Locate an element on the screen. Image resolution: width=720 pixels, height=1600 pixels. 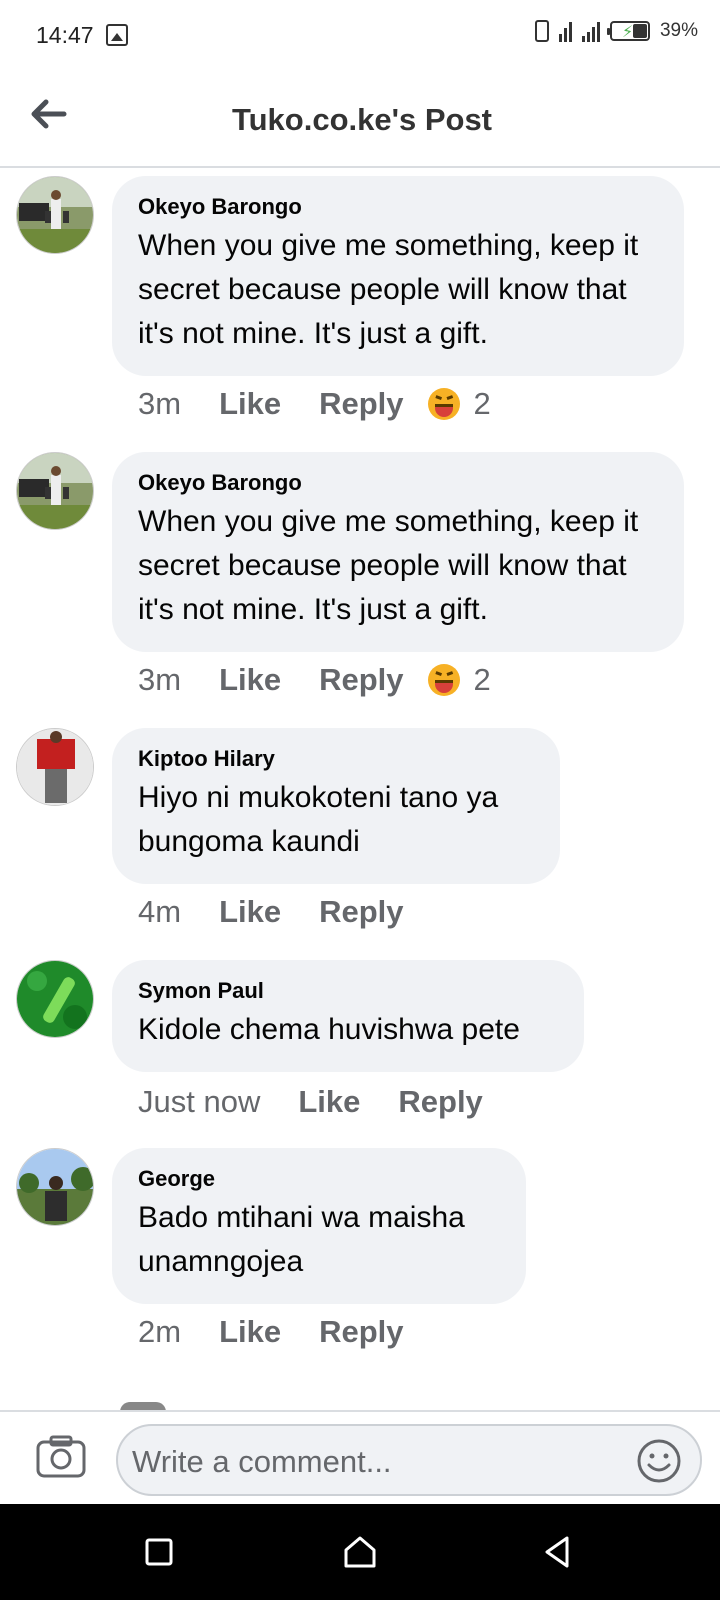
status-icons: ⚡ 39% is located at coordinates (616, 31).